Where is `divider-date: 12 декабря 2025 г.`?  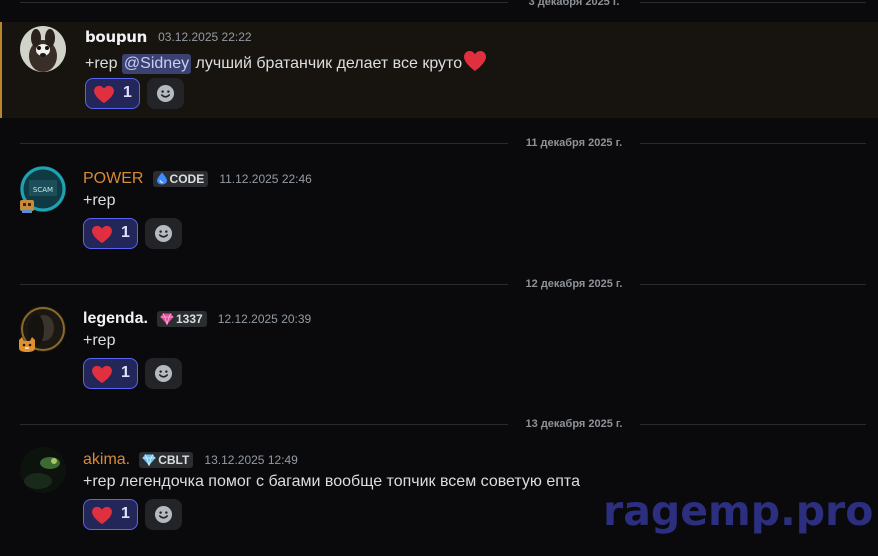
divider-date: 12 декабря 2025 г. is located at coordinates (574, 284).